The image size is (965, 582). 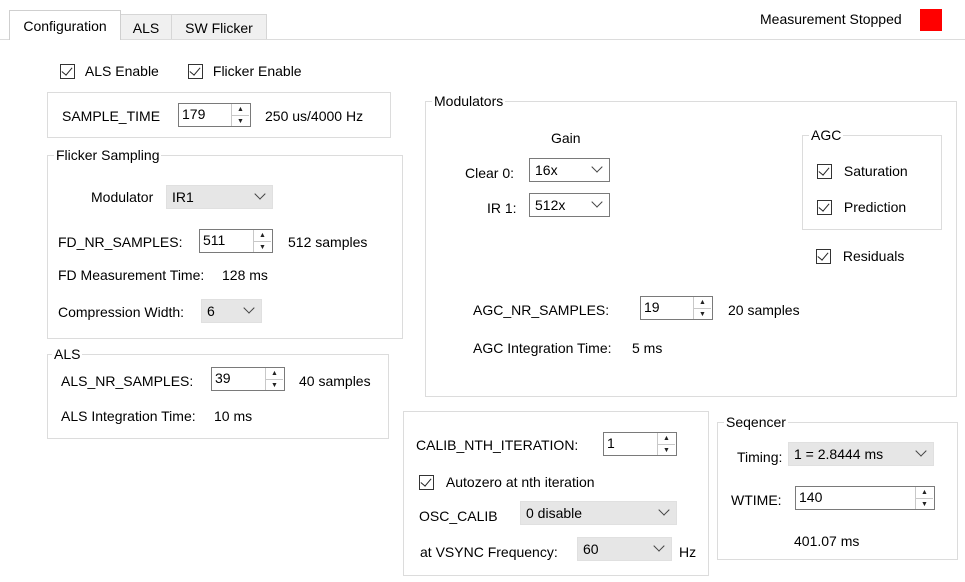 What do you see at coordinates (676, 308) in the screenshot?
I see `agc-nr-samples-spinner: 19 ▲ ▼` at bounding box center [676, 308].